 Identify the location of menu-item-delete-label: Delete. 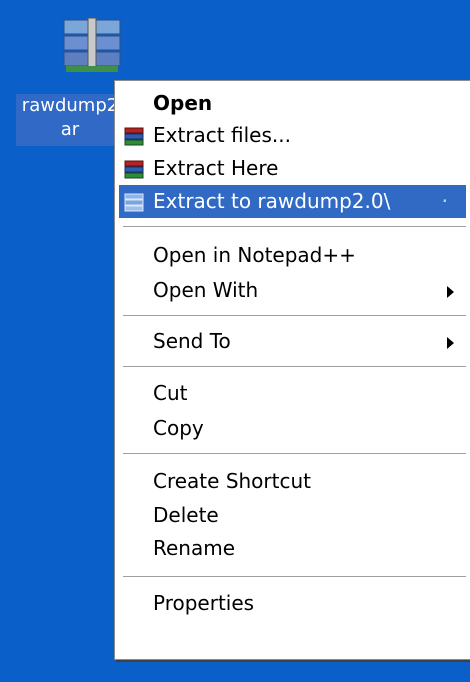
(186, 515).